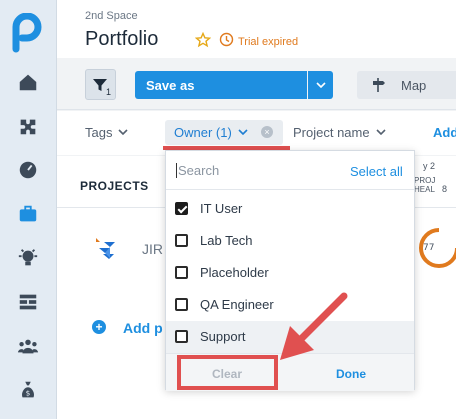 The image size is (456, 419). I want to click on option-label: Lab Tech, so click(226, 240).